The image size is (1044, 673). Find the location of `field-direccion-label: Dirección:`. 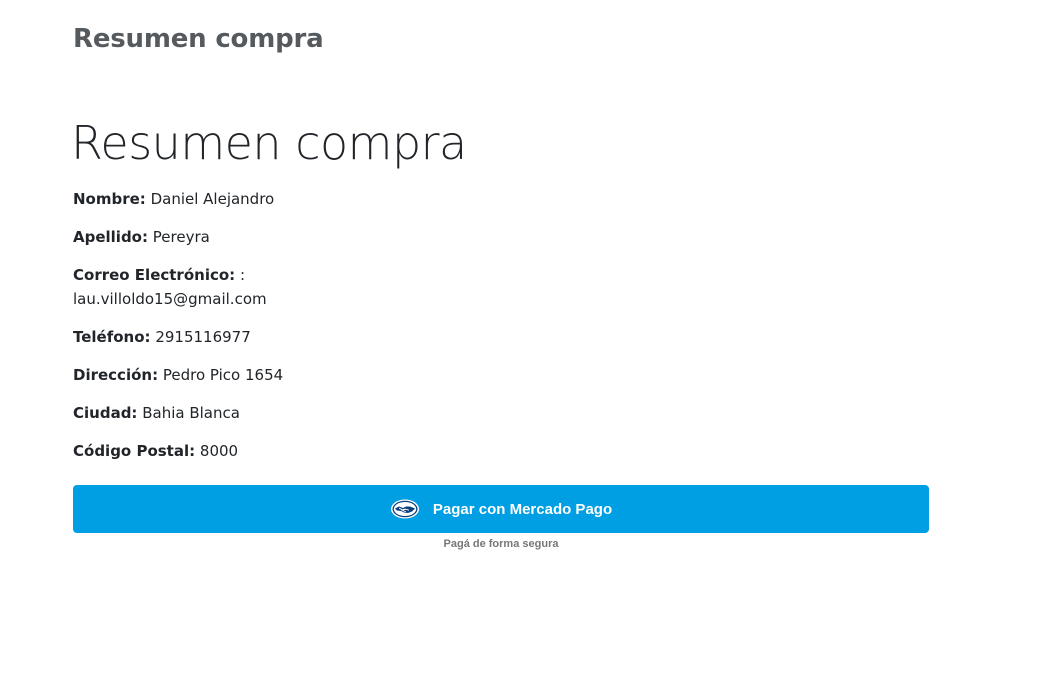

field-direccion-label: Dirección: is located at coordinates (116, 375).